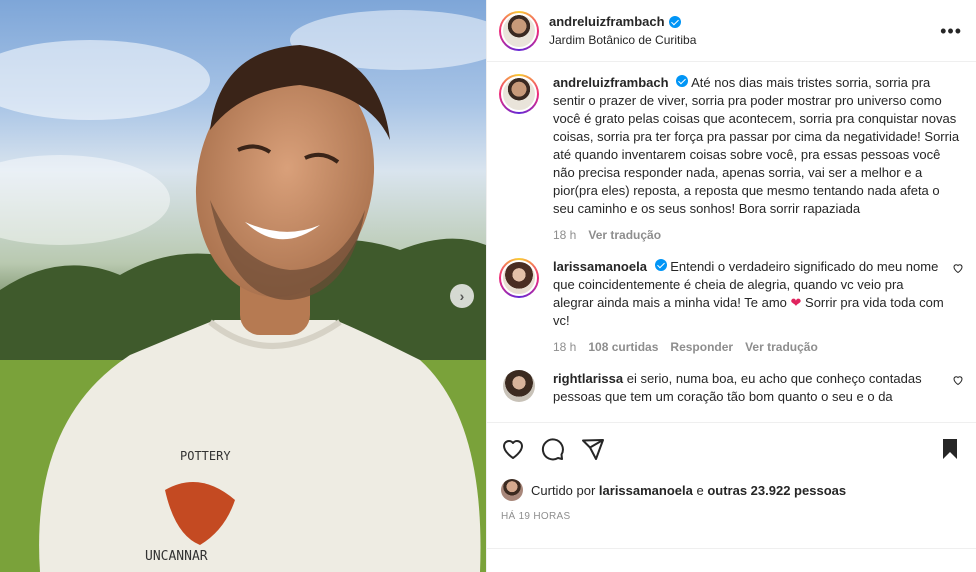 Image resolution: width=976 pixels, height=572 pixels. I want to click on see-translation-button: Ver tradução, so click(781, 347).